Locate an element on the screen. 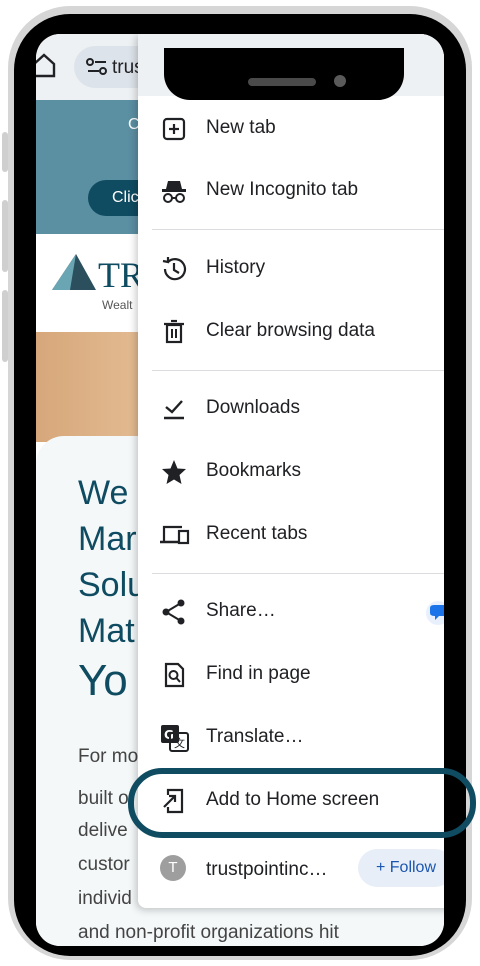 The height and width of the screenshot is (966, 480). menu-item-label: History is located at coordinates (236, 267).